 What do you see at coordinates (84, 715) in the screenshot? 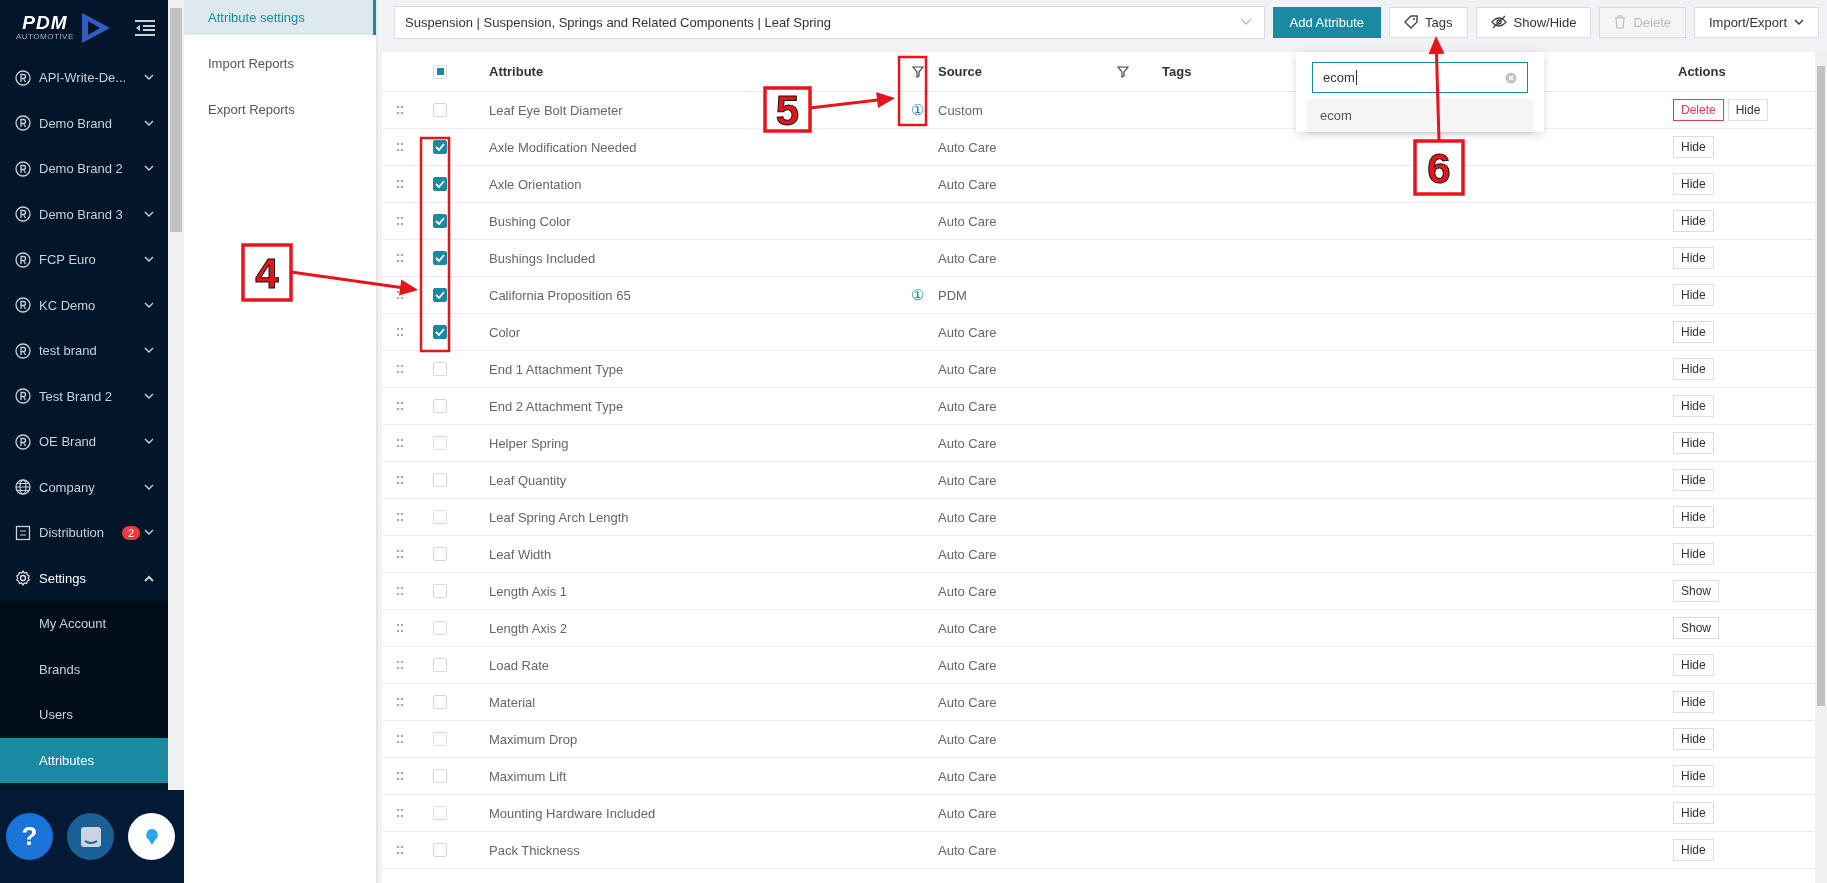
I see `sidebar-subitem: Users` at bounding box center [84, 715].